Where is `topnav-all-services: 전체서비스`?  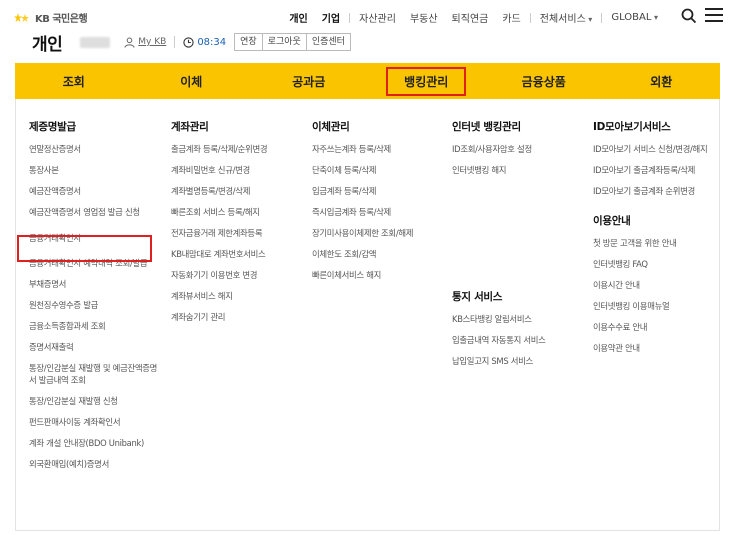 topnav-all-services: 전체서비스 is located at coordinates (566, 17).